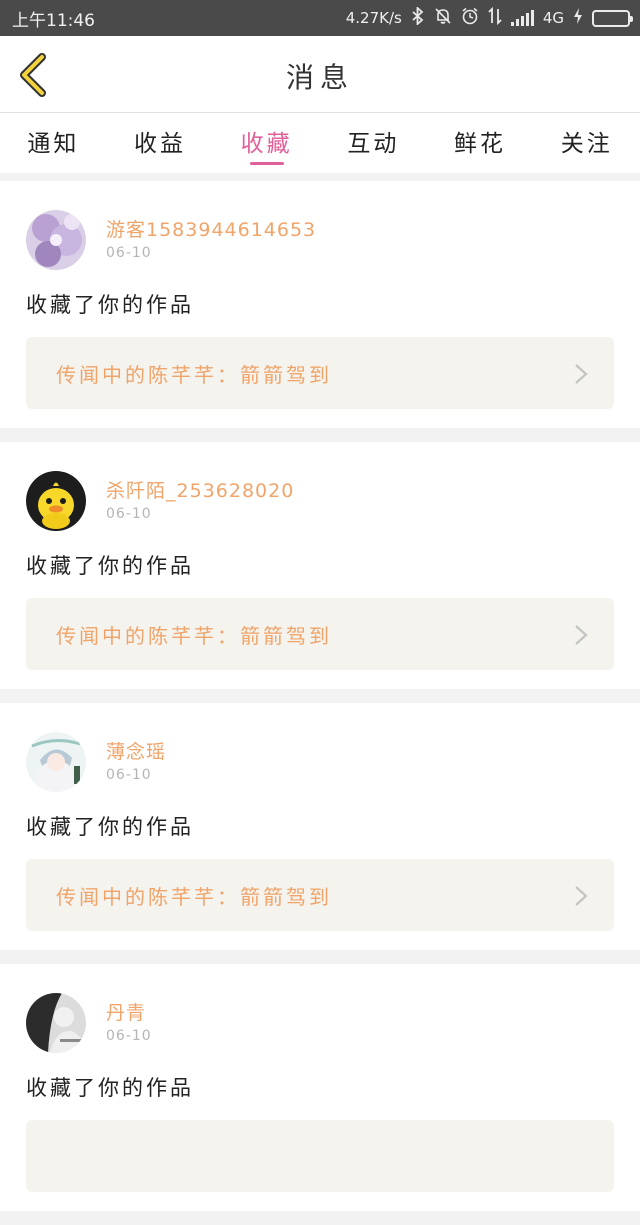 The image size is (640, 1225). What do you see at coordinates (53, 143) in the screenshot?
I see `tab-notifications: 通知` at bounding box center [53, 143].